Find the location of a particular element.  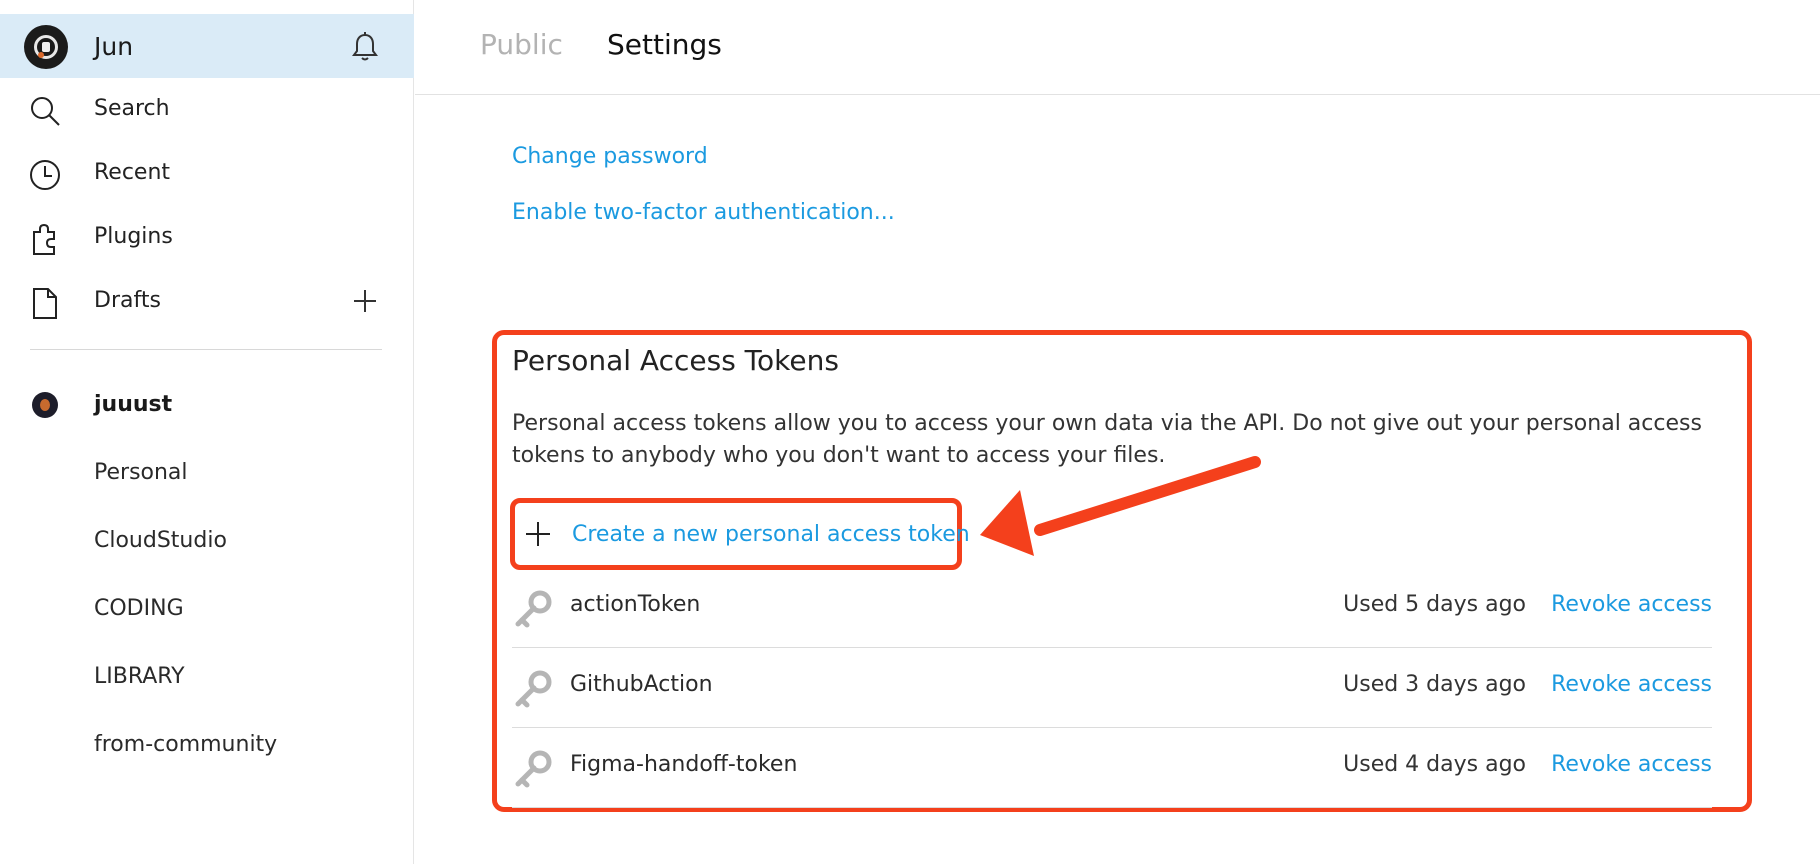

nav-recent: Recent is located at coordinates (207, 174).